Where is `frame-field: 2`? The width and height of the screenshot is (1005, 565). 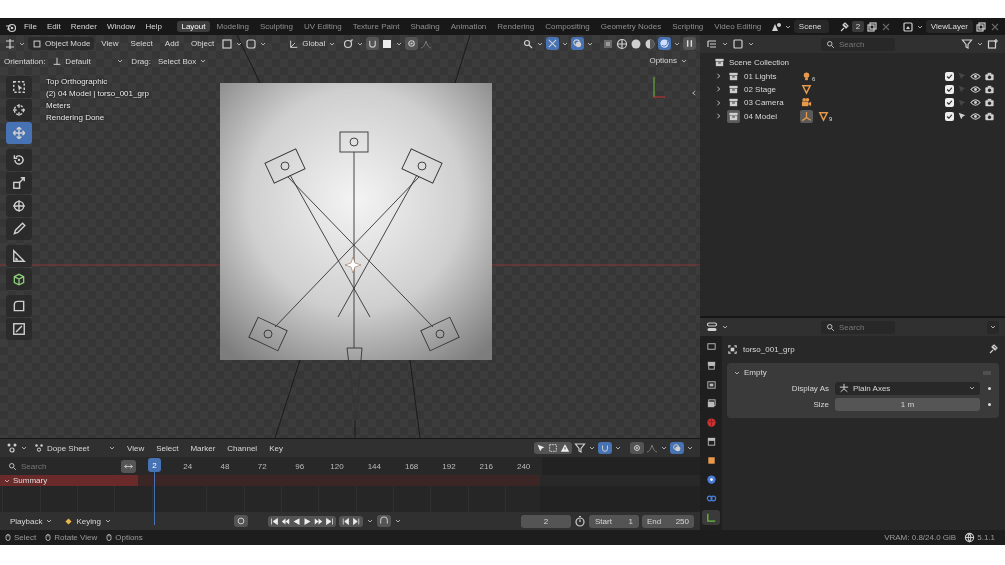 frame-field: 2 is located at coordinates (546, 521).